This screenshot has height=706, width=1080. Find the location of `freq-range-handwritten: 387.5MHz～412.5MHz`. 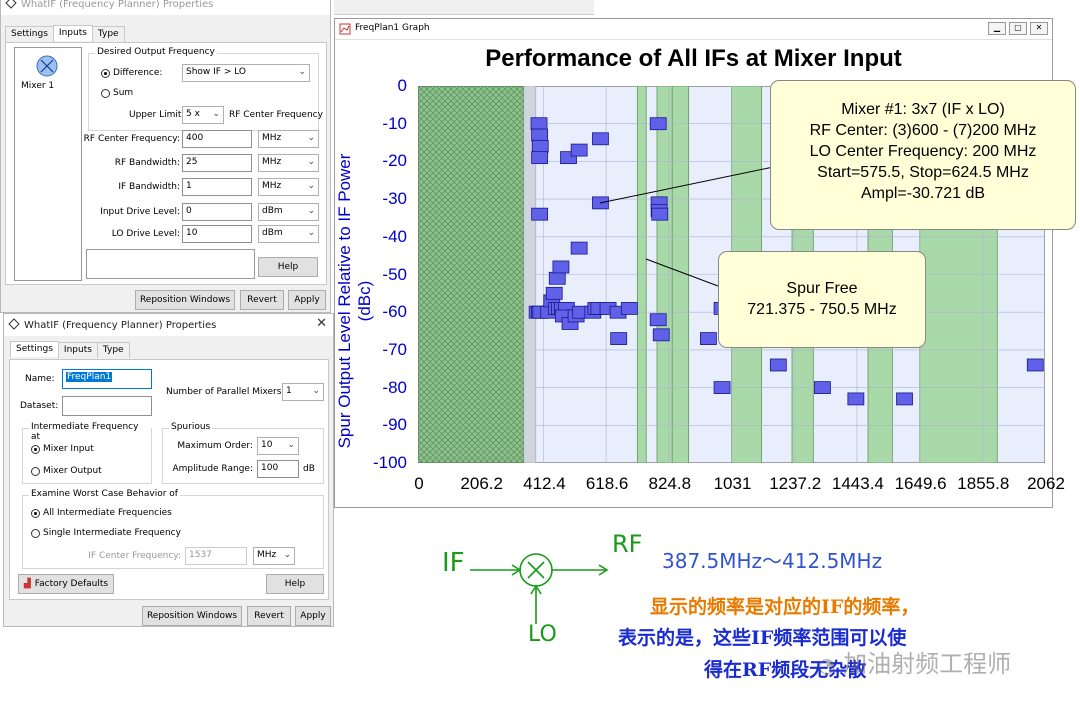

freq-range-handwritten: 387.5MHz～412.5MHz is located at coordinates (772, 561).